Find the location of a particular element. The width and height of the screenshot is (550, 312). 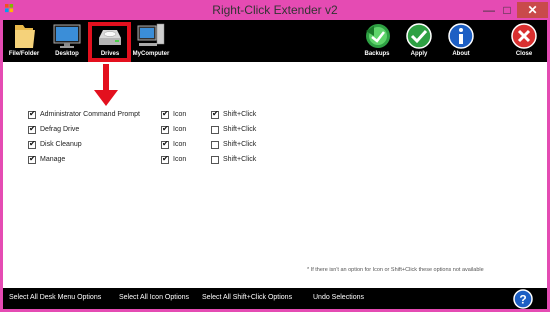

apply-button: Apply is located at coordinates (419, 41).